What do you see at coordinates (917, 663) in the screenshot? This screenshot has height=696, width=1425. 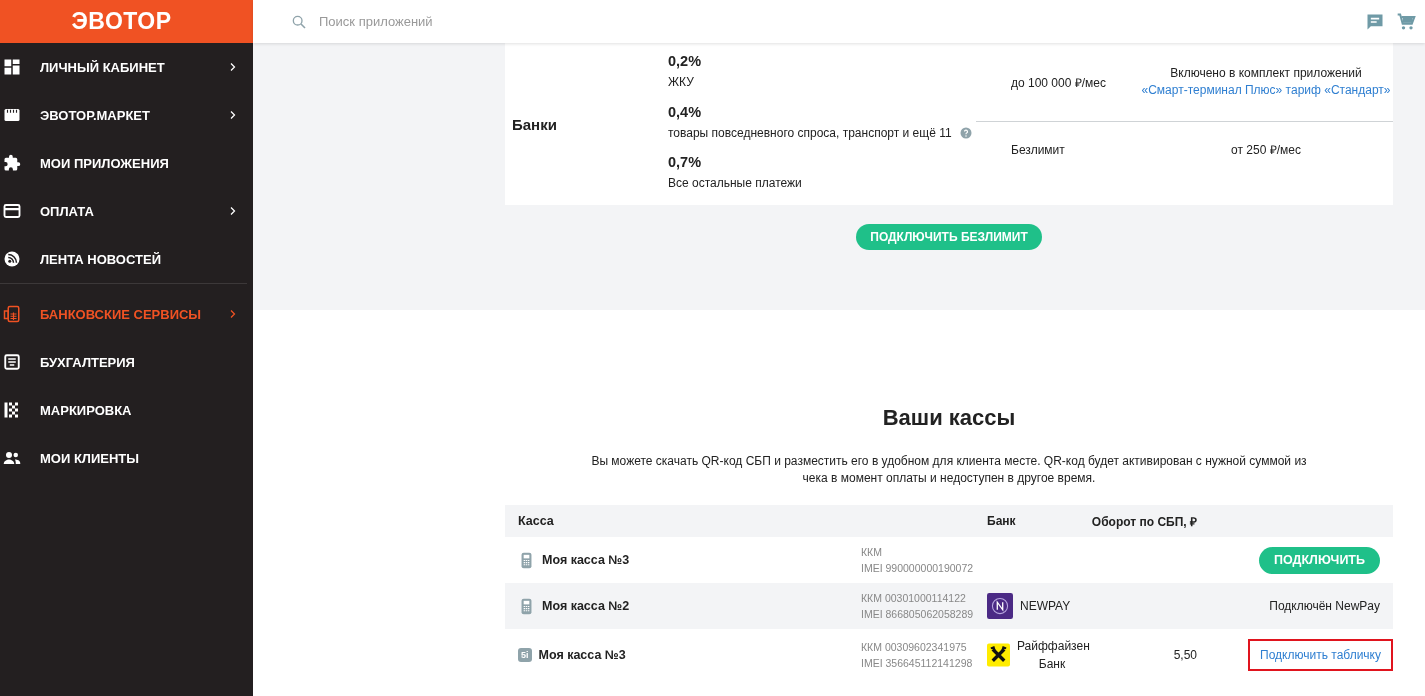 I see `imei-number: IMEI 356645112141298` at bounding box center [917, 663].